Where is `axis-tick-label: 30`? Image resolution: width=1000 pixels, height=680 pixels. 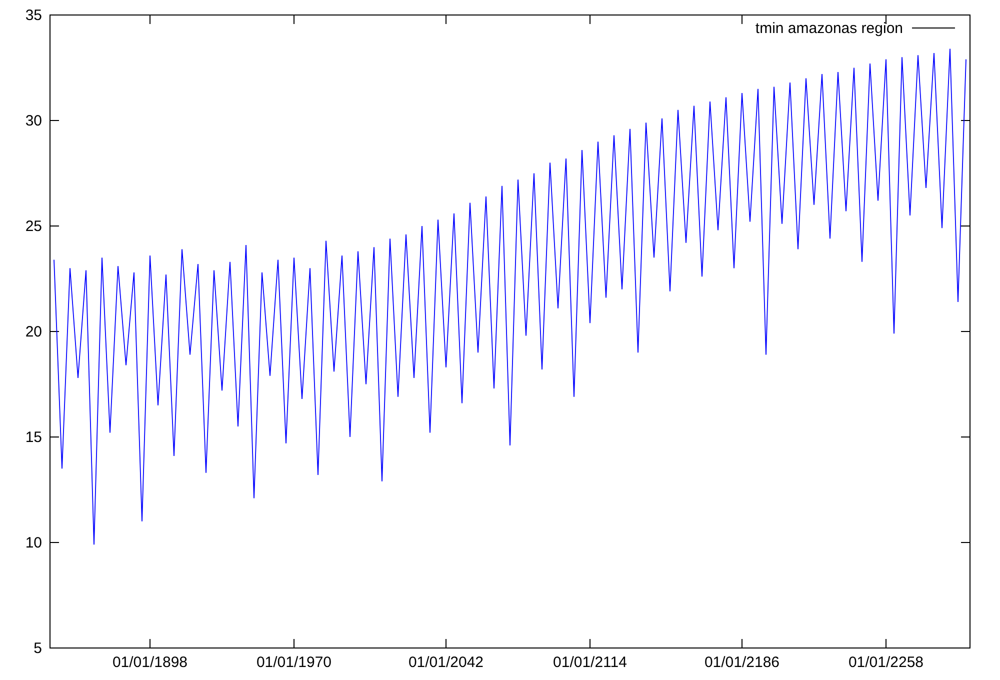 axis-tick-label: 30 is located at coordinates (33, 121).